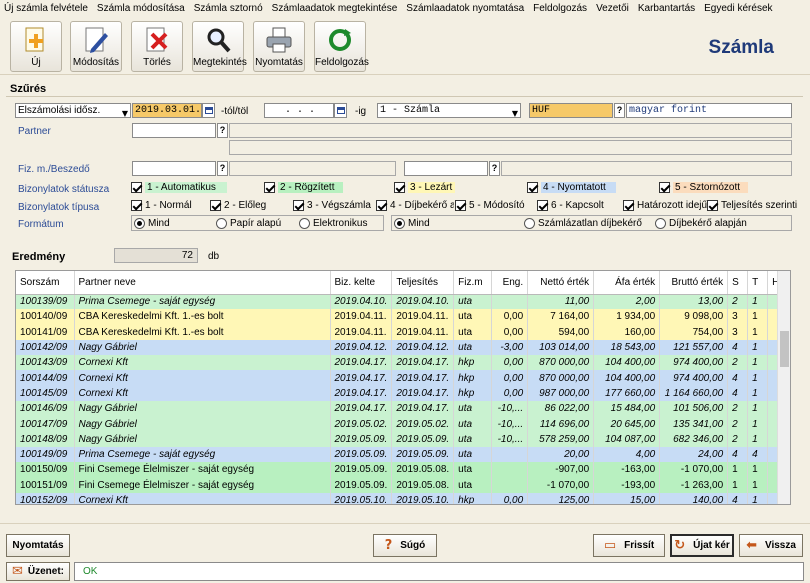 The image size is (810, 583). Describe the element at coordinates (423, 283) in the screenshot. I see `column-header: Teljesítés` at that location.